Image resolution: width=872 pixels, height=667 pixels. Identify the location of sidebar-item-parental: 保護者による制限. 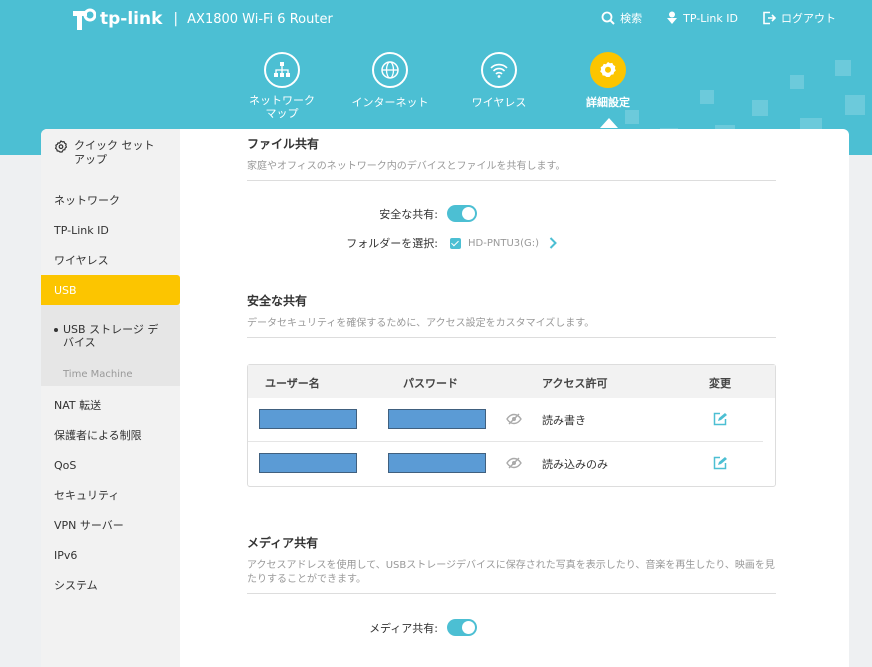
(110, 435).